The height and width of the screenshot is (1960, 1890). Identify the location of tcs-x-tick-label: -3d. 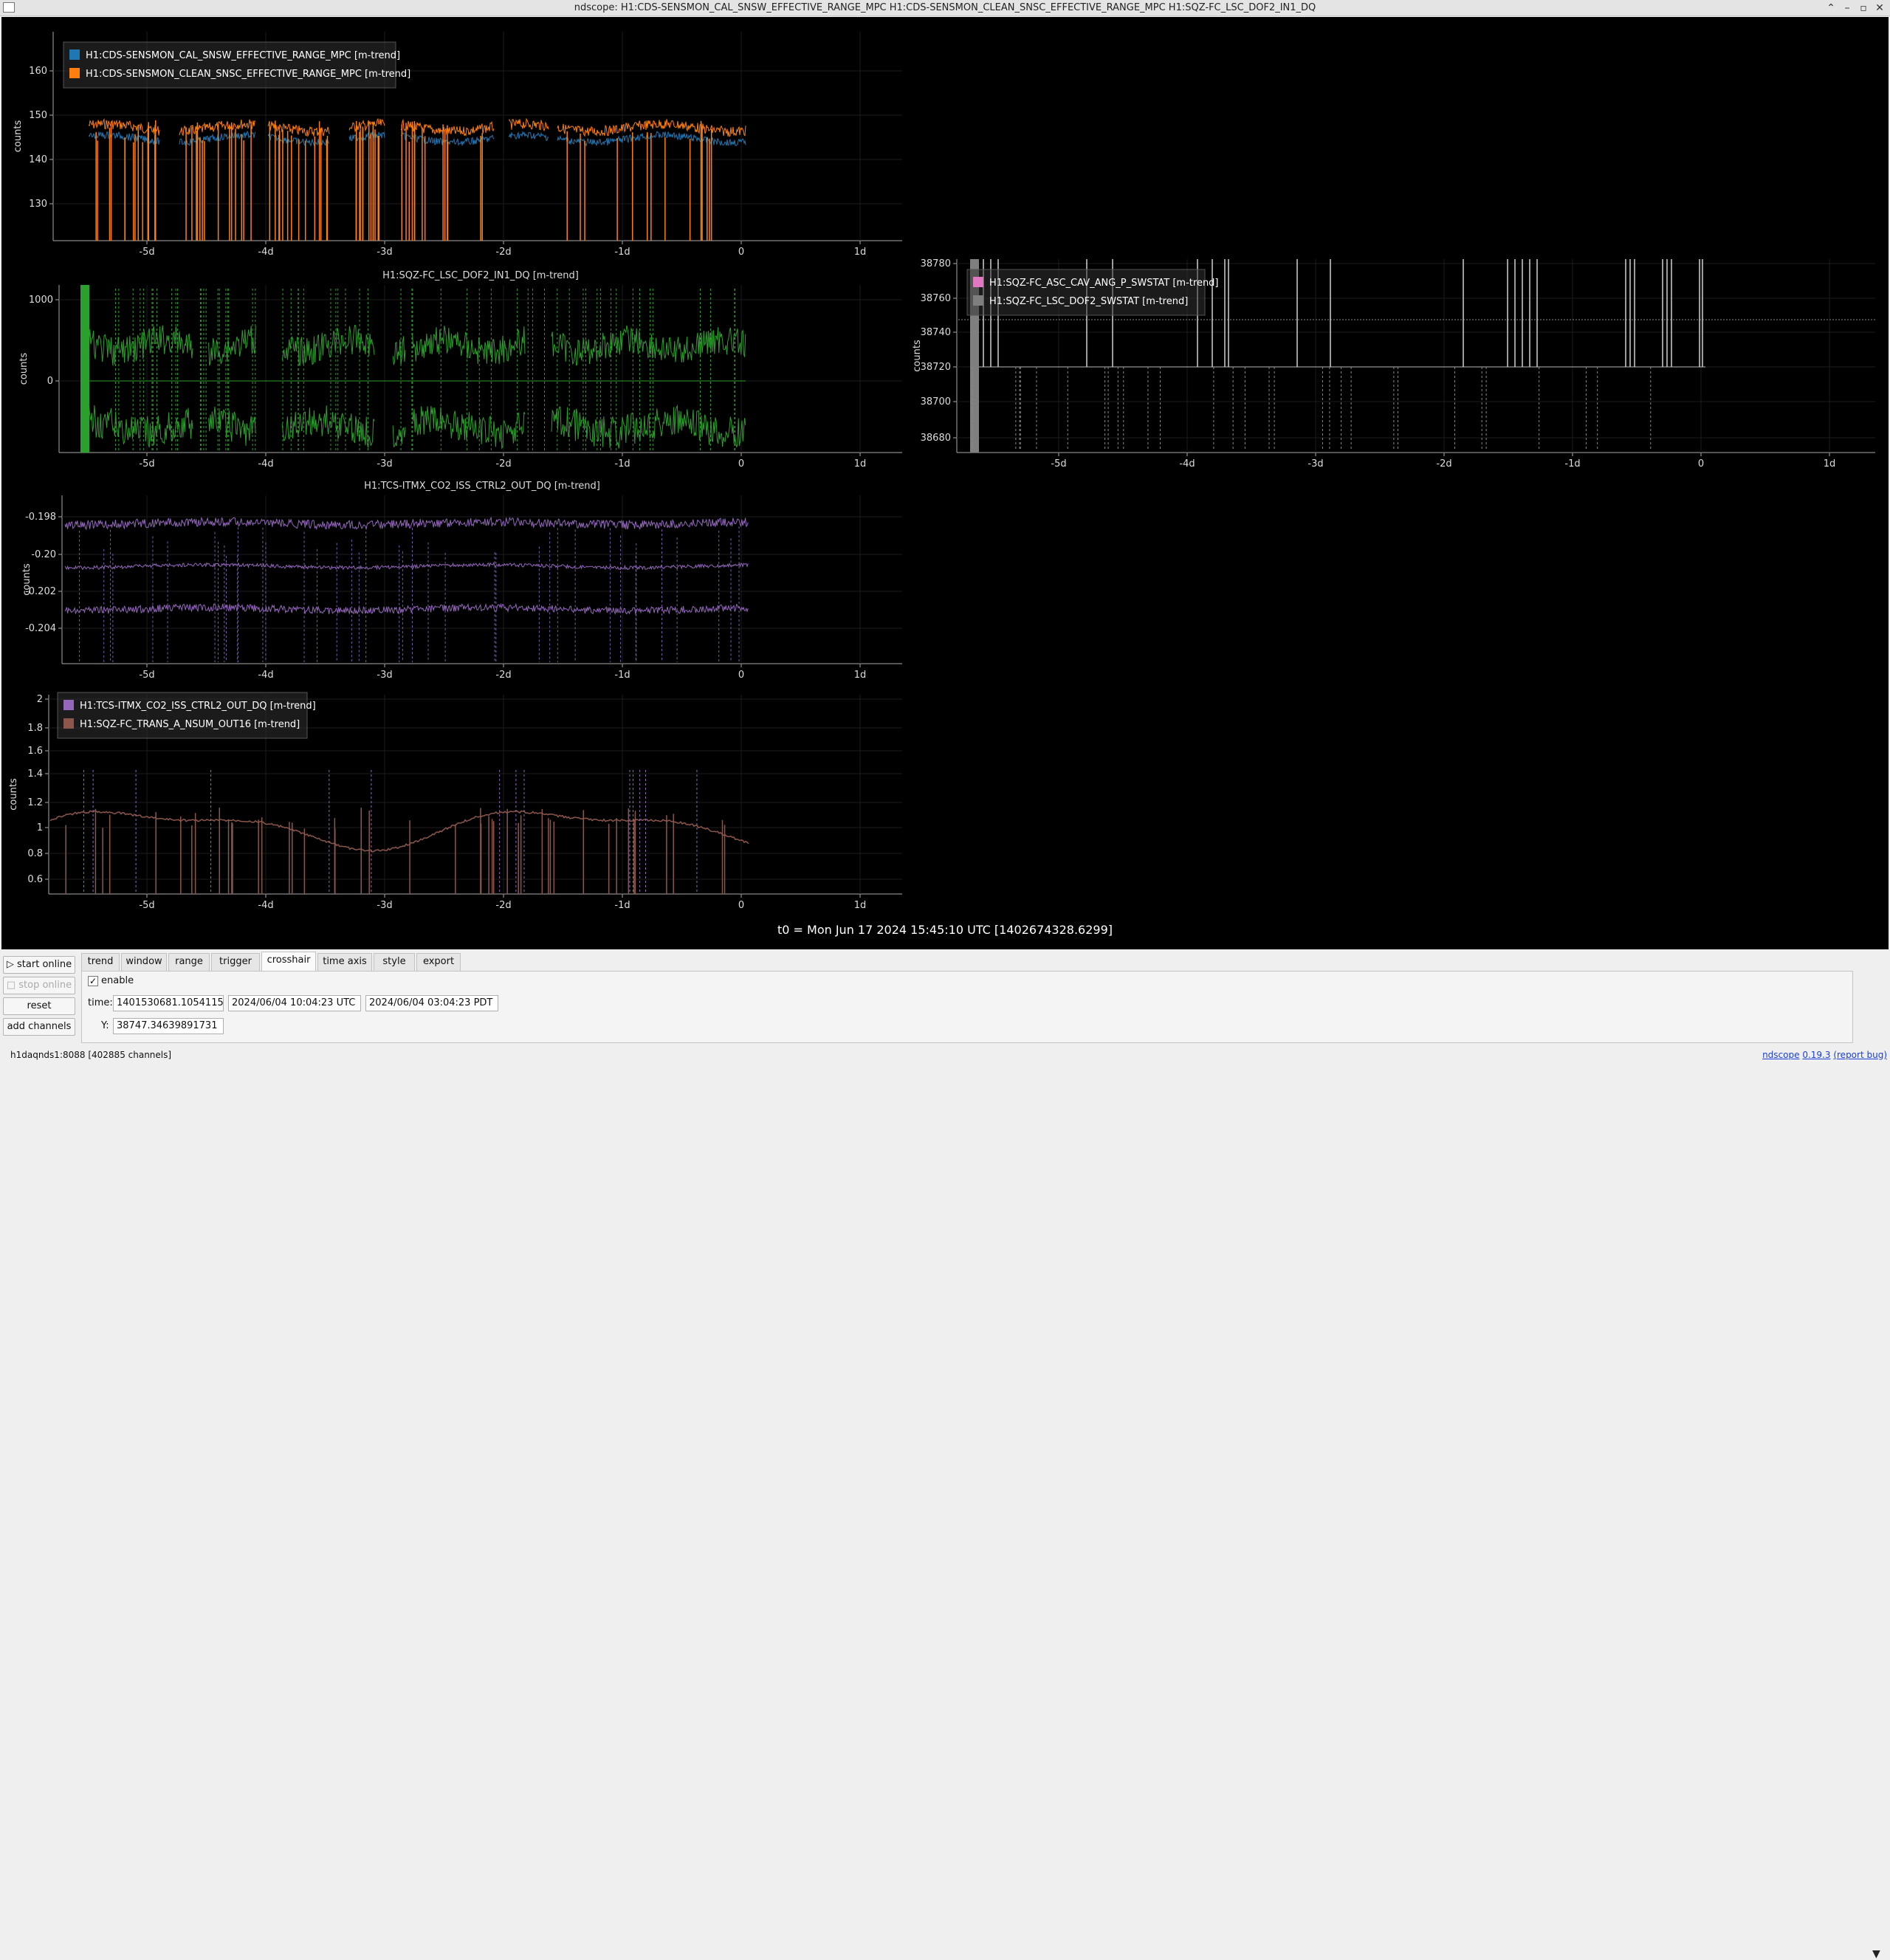
(384, 675).